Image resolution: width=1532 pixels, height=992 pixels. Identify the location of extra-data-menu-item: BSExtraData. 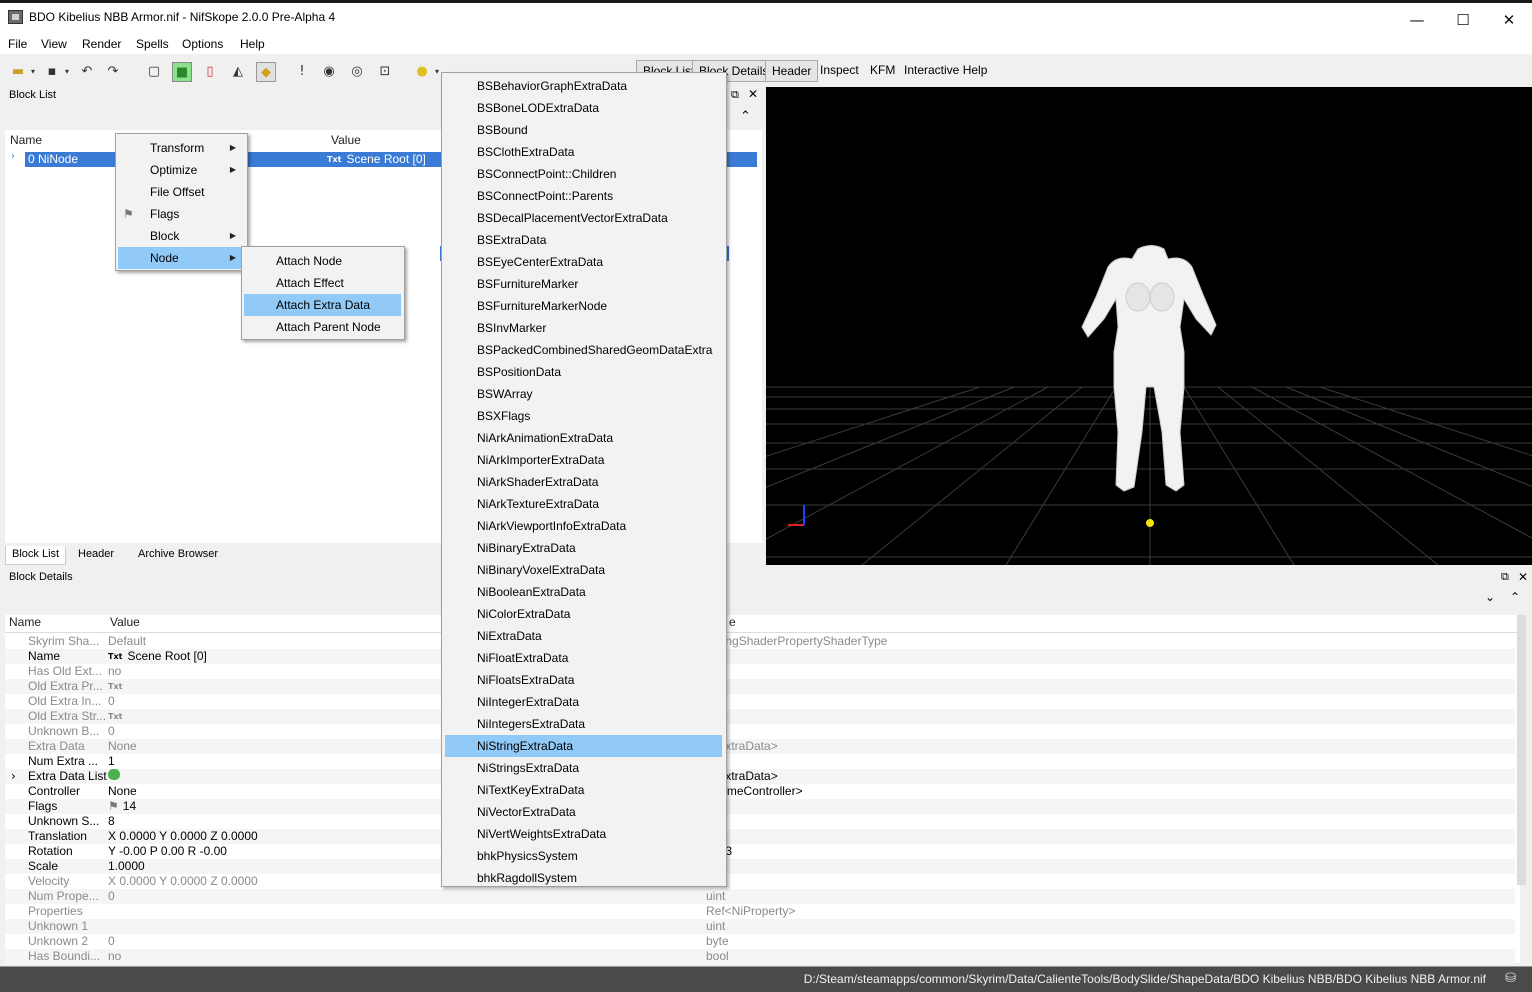
(583, 240).